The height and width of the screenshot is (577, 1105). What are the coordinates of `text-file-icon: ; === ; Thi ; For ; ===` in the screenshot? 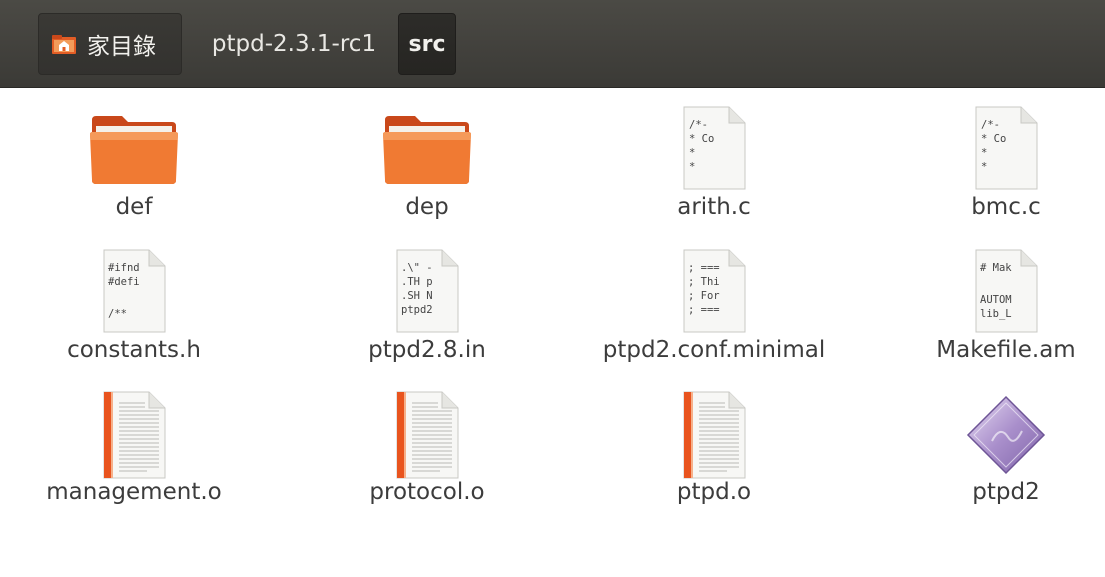 It's located at (714, 291).